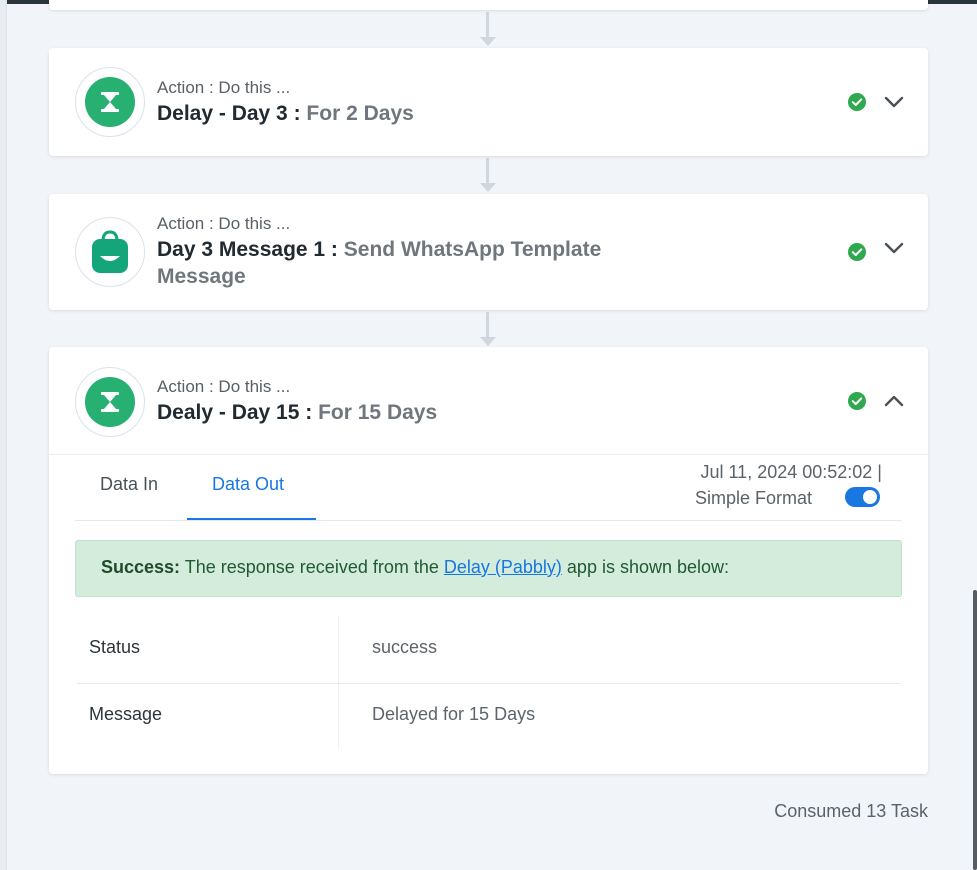 The width and height of the screenshot is (977, 870). Describe the element at coordinates (312, 567) in the screenshot. I see `alert-text-before: The response received from the` at that location.